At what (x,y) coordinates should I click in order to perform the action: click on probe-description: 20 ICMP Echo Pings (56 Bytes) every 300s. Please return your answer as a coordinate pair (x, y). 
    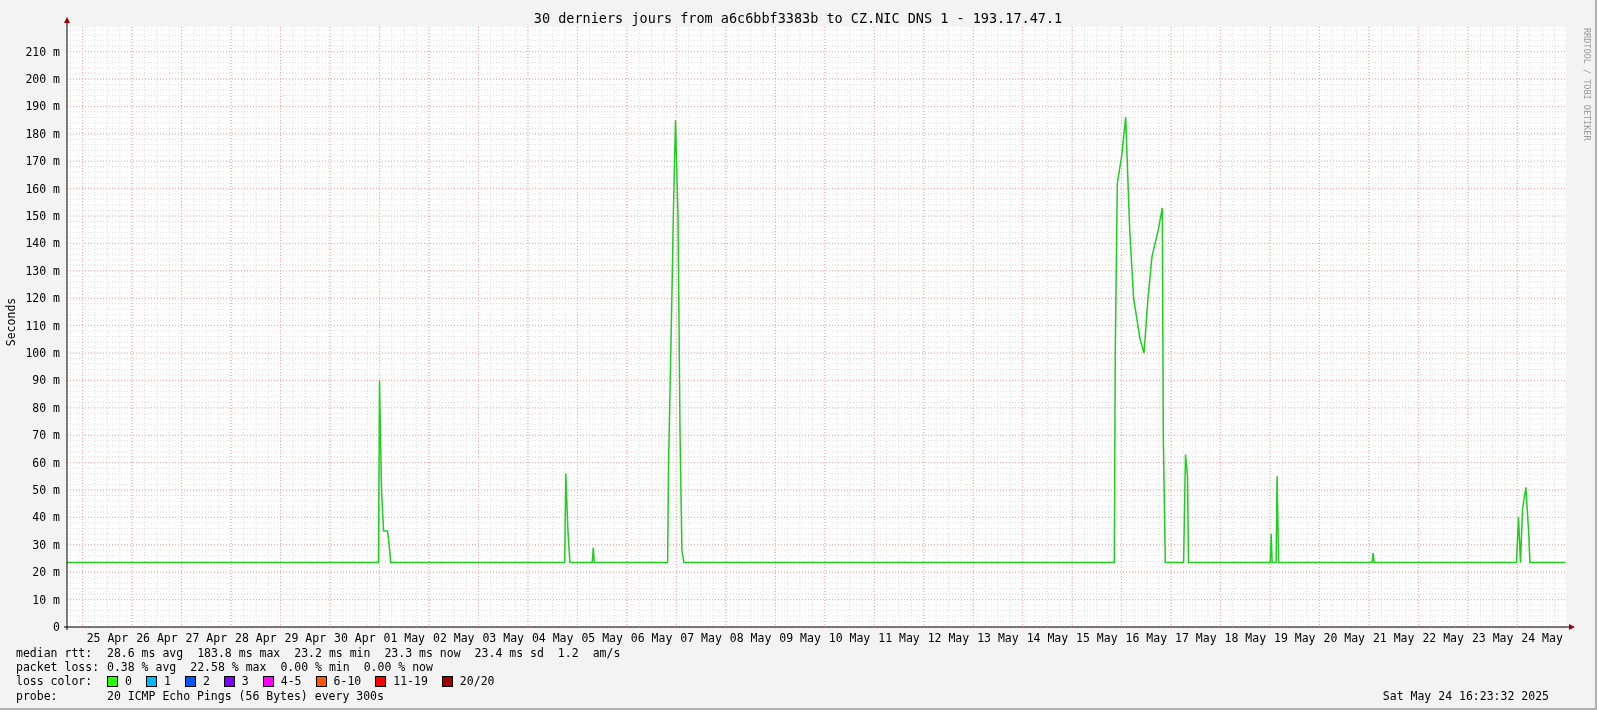
    Looking at the image, I should click on (245, 695).